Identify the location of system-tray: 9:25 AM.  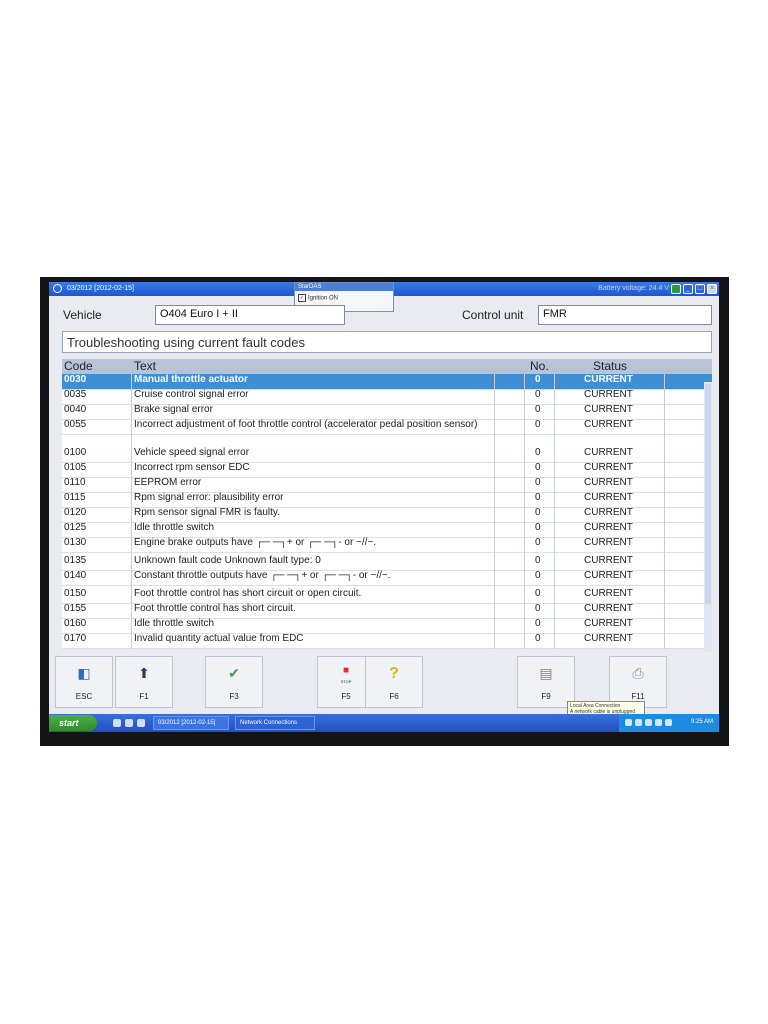
(669, 723).